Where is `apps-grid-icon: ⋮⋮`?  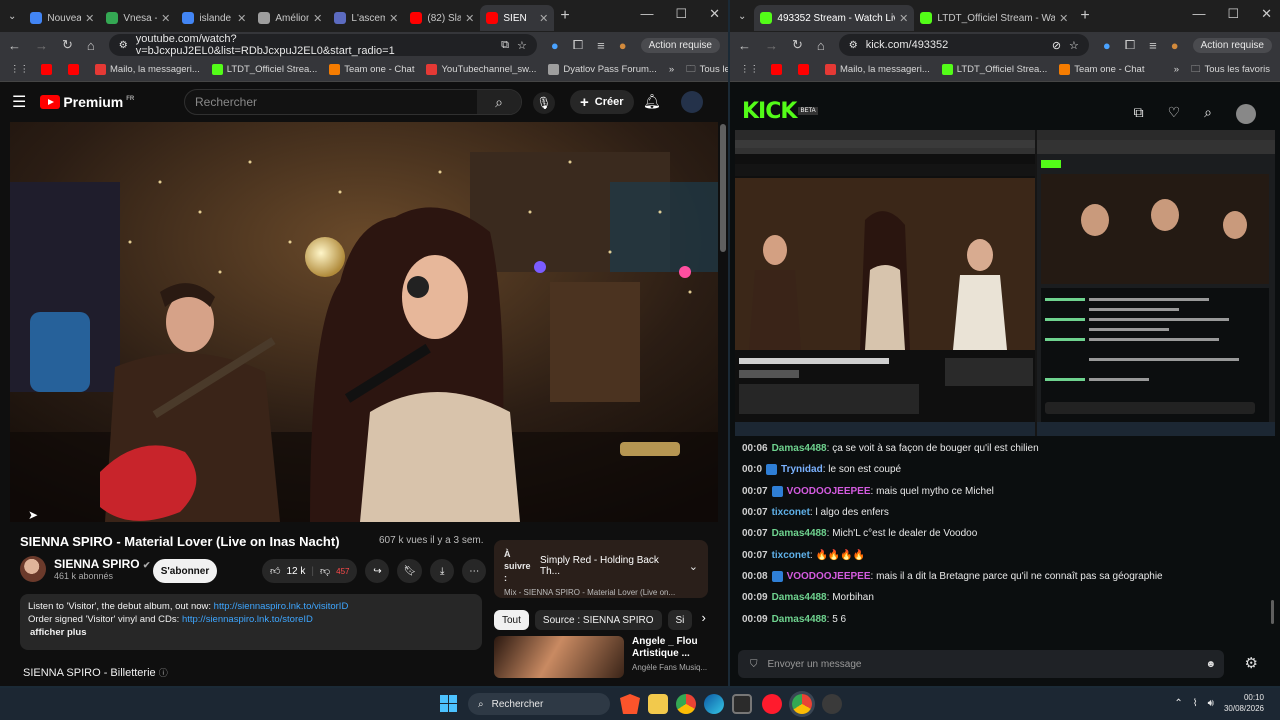 apps-grid-icon: ⋮⋮ is located at coordinates (749, 69).